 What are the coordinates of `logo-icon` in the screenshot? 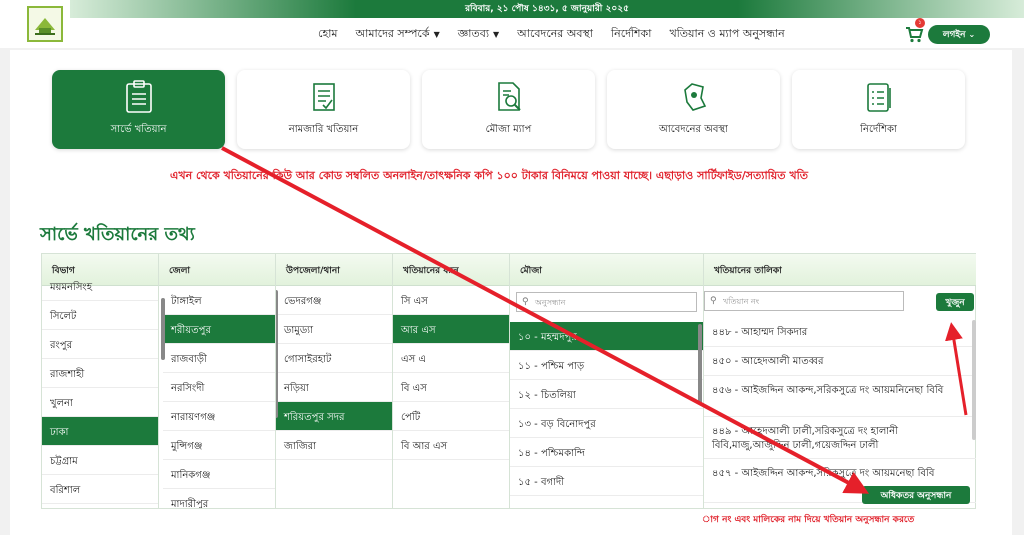 It's located at (45, 26).